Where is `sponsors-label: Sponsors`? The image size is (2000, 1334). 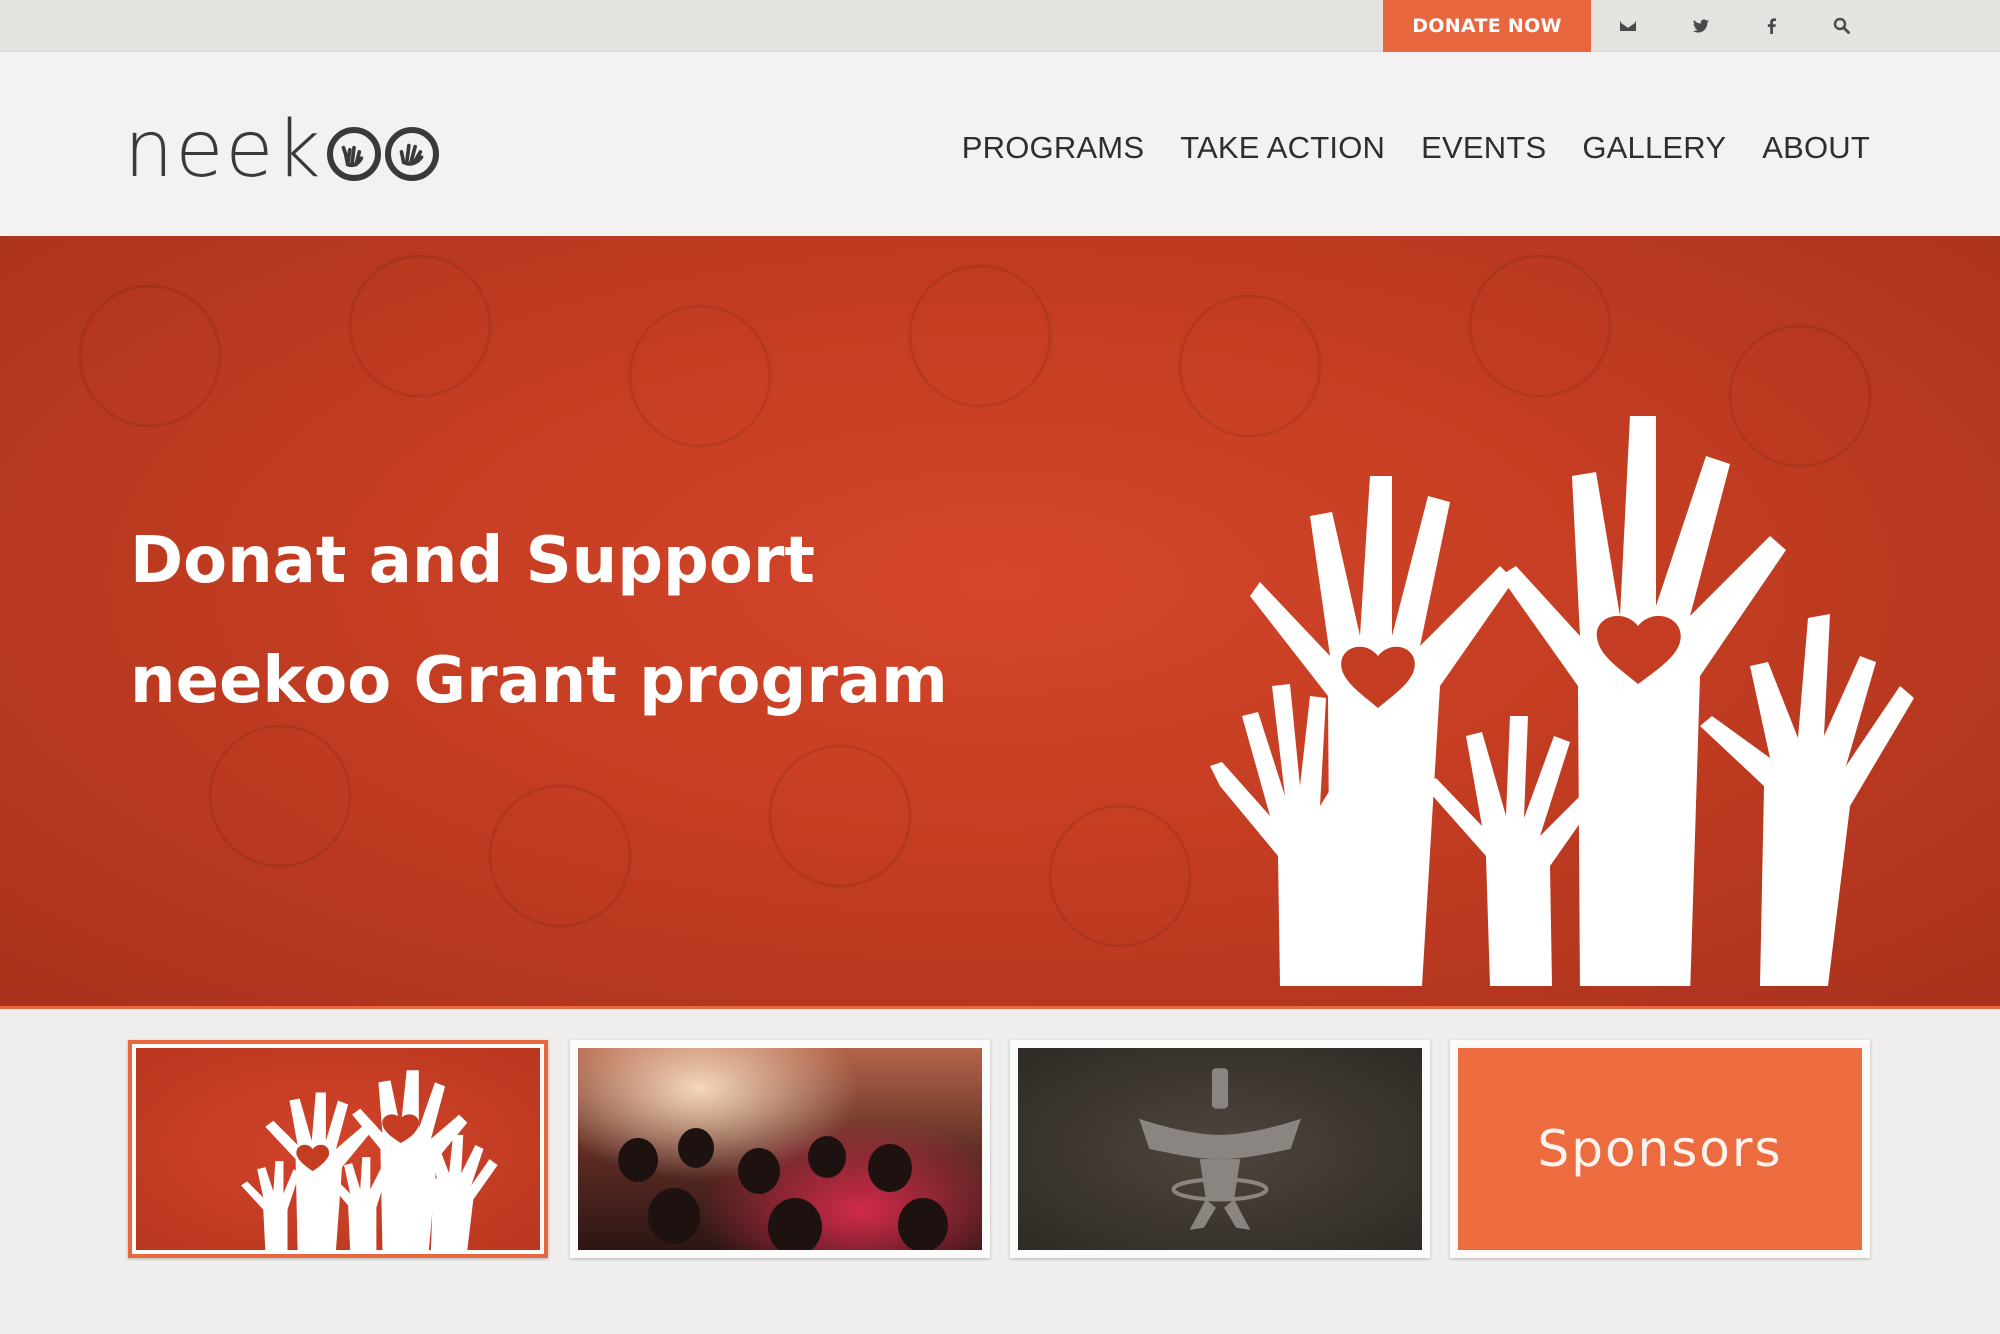
sponsors-label: Sponsors is located at coordinates (1660, 1149).